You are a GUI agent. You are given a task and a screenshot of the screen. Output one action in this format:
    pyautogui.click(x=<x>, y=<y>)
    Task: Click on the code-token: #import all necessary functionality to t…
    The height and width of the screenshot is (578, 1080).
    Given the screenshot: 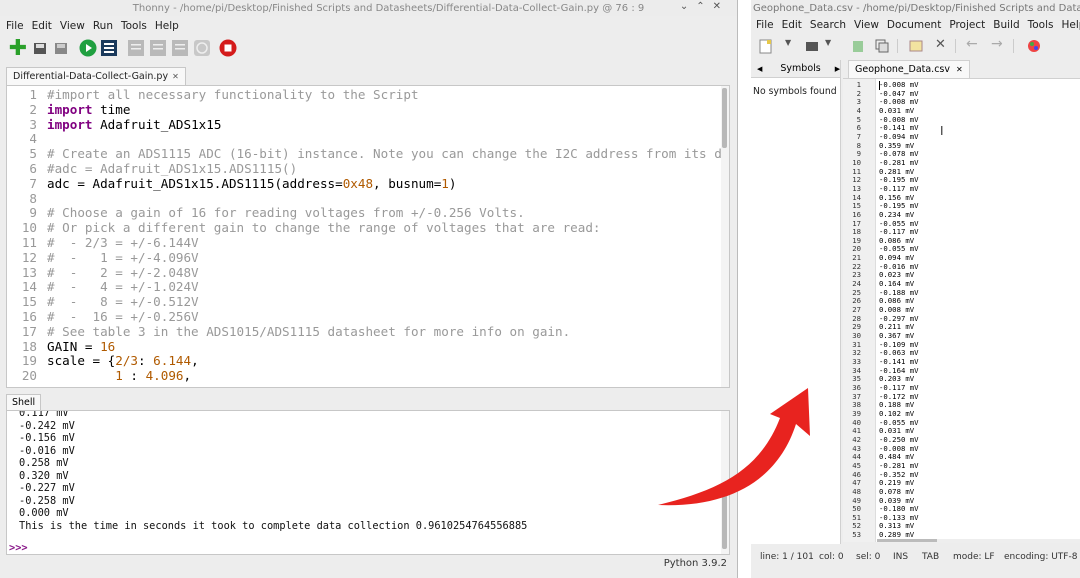 What is the action you would take?
    pyautogui.click(x=233, y=94)
    